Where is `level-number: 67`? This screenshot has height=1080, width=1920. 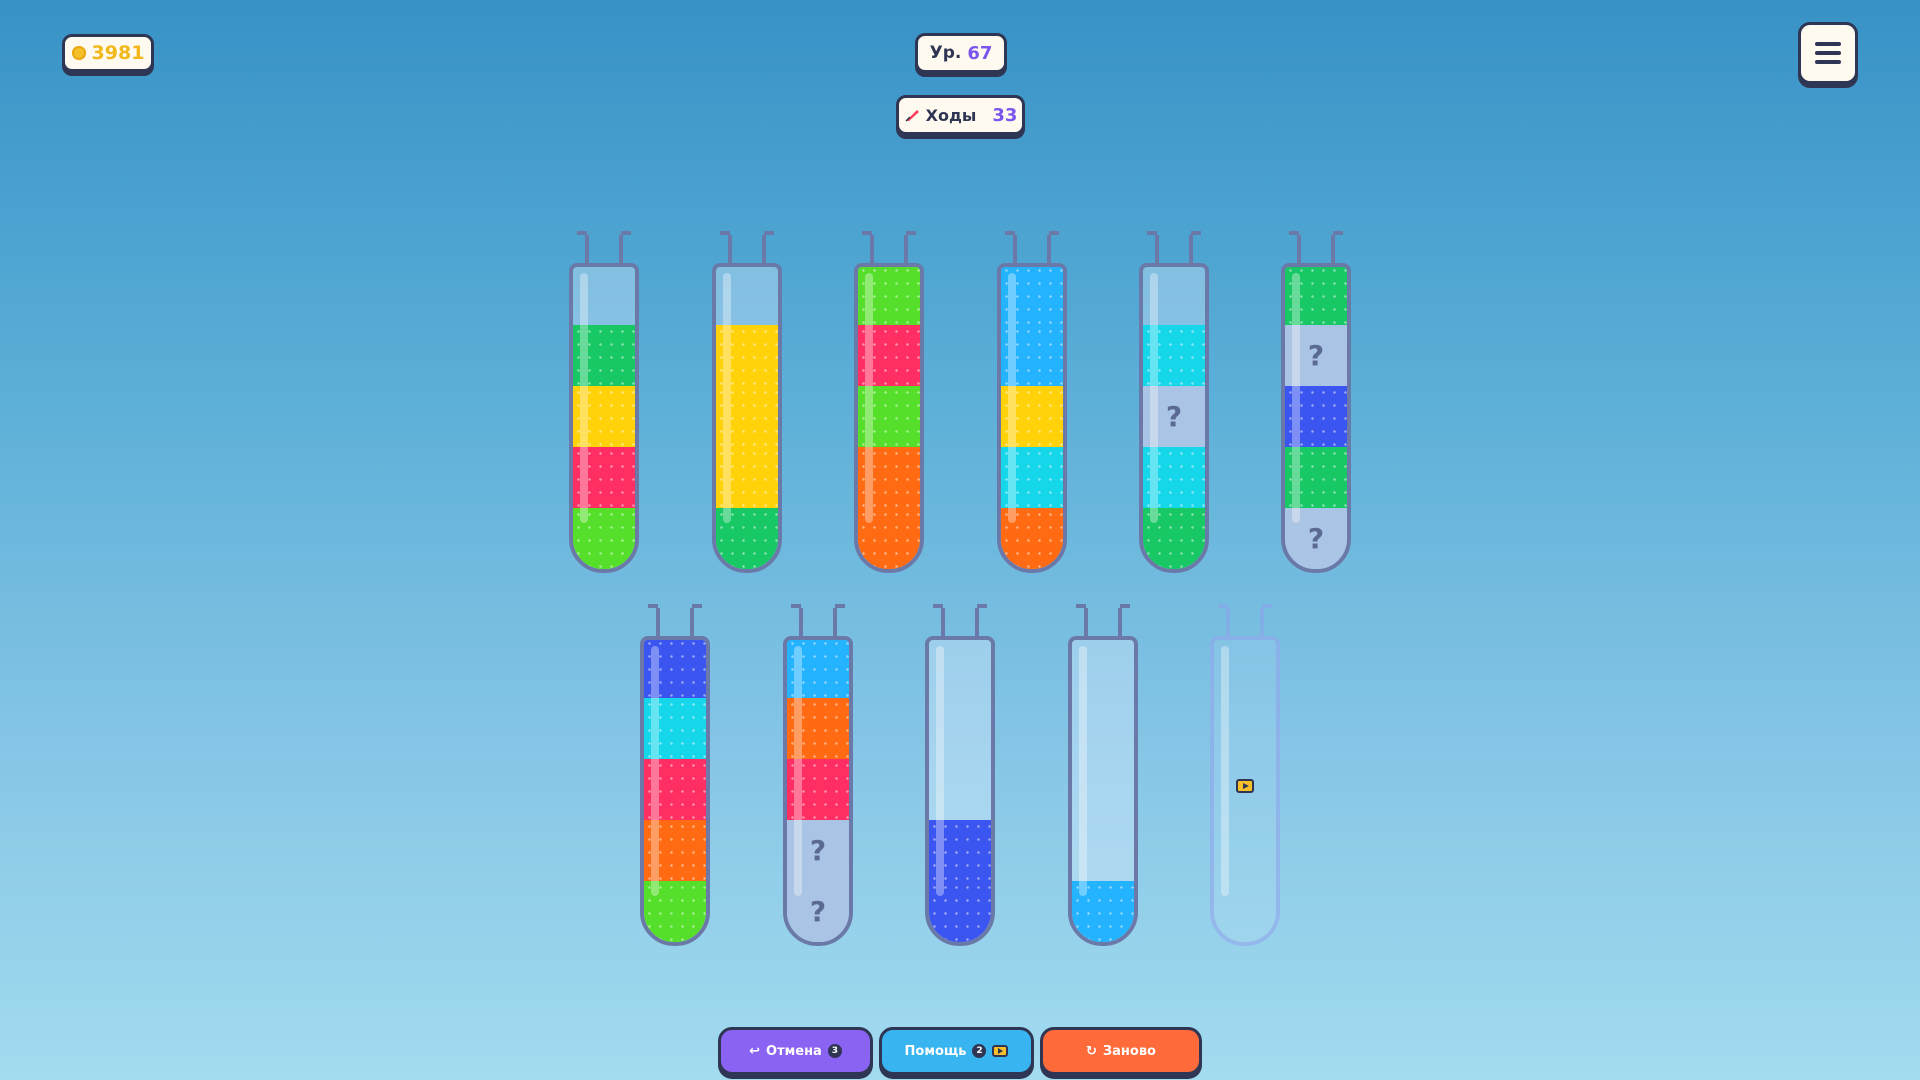 level-number: 67 is located at coordinates (980, 53).